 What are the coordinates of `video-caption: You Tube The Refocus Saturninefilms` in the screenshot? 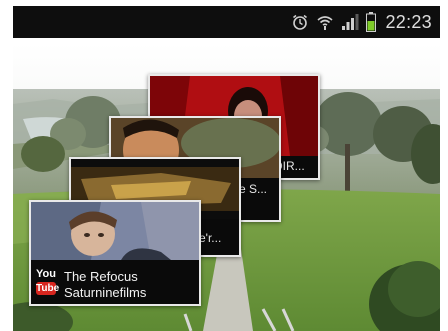 It's located at (115, 282).